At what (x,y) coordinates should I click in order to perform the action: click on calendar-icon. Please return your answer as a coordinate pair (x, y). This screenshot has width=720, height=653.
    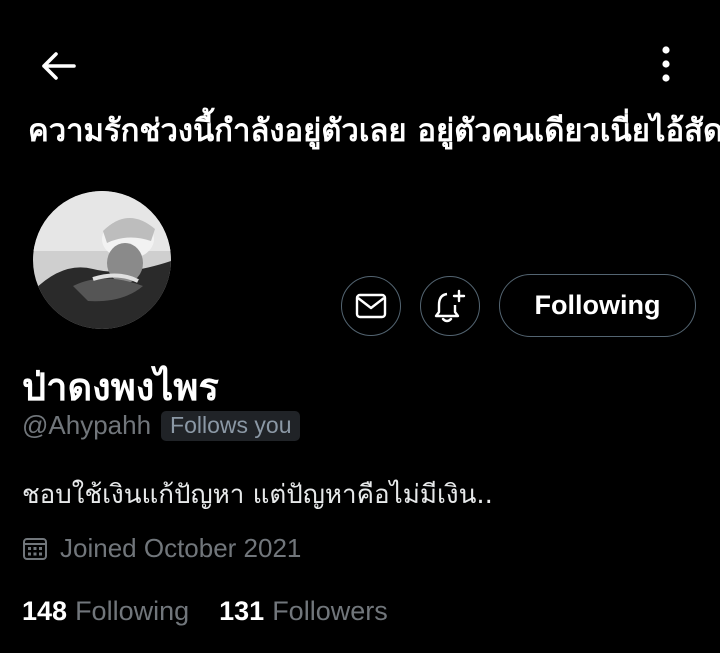
    Looking at the image, I should click on (35, 548).